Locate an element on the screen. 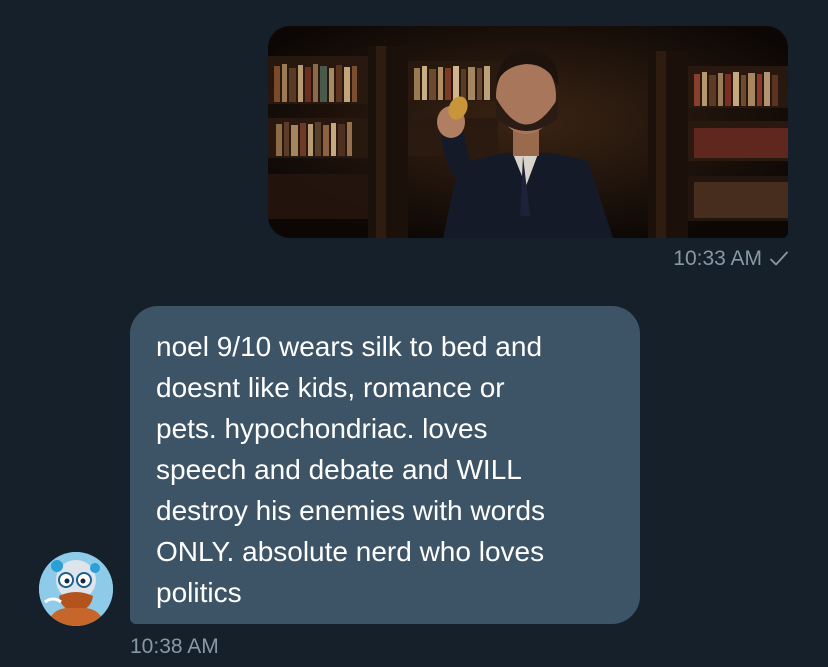 The image size is (828, 667). check-icon is located at coordinates (779, 259).